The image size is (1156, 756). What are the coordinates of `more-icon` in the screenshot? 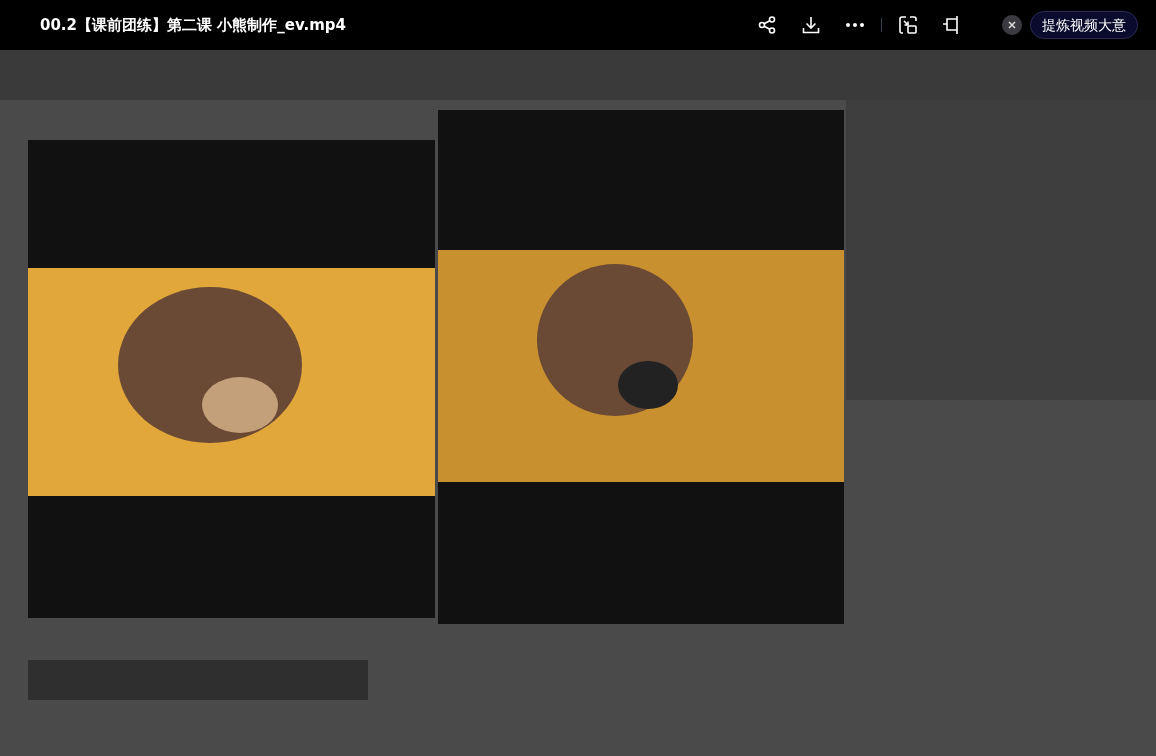 It's located at (855, 25).